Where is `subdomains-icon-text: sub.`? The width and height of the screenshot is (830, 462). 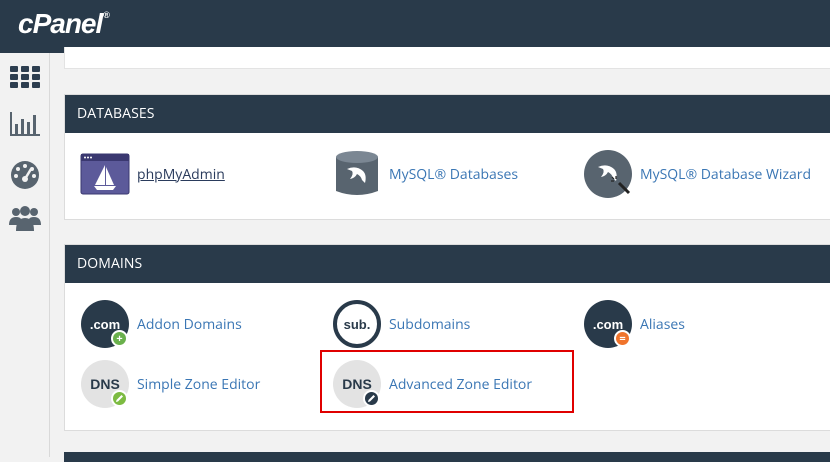 subdomains-icon-text: sub. is located at coordinates (357, 324).